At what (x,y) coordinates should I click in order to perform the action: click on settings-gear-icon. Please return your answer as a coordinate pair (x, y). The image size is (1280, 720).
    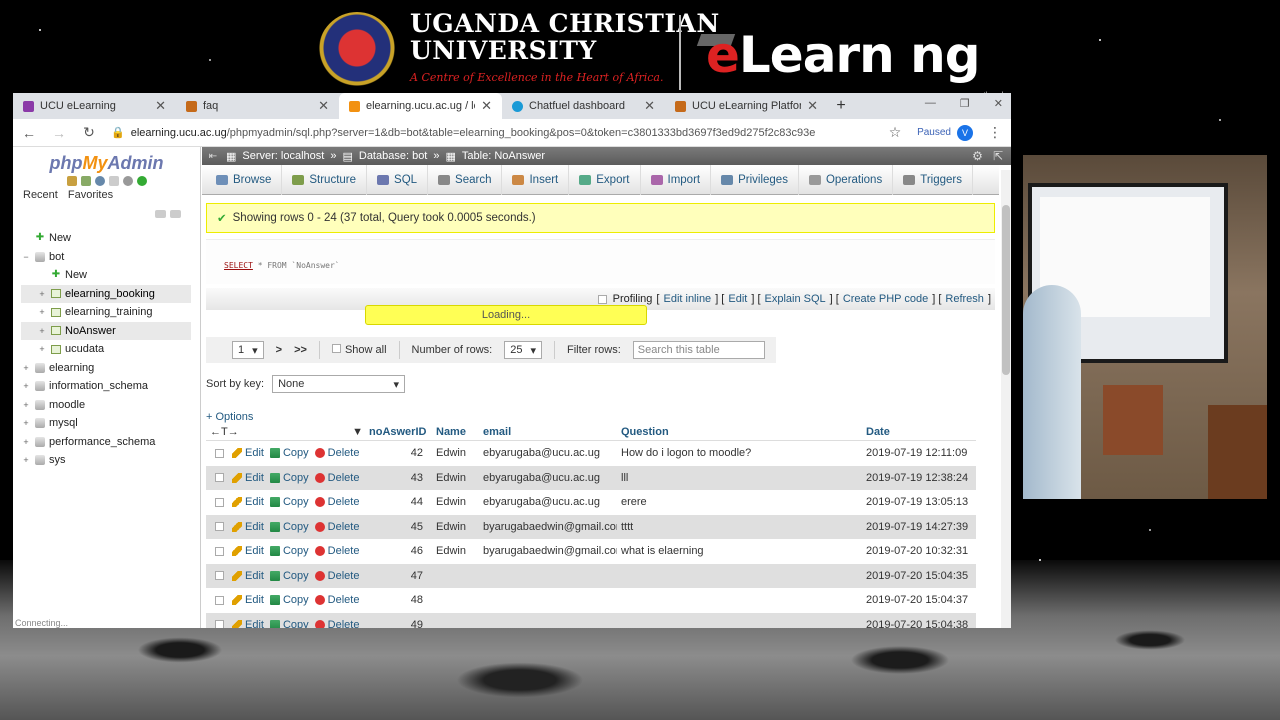
    Looking at the image, I should click on (127, 181).